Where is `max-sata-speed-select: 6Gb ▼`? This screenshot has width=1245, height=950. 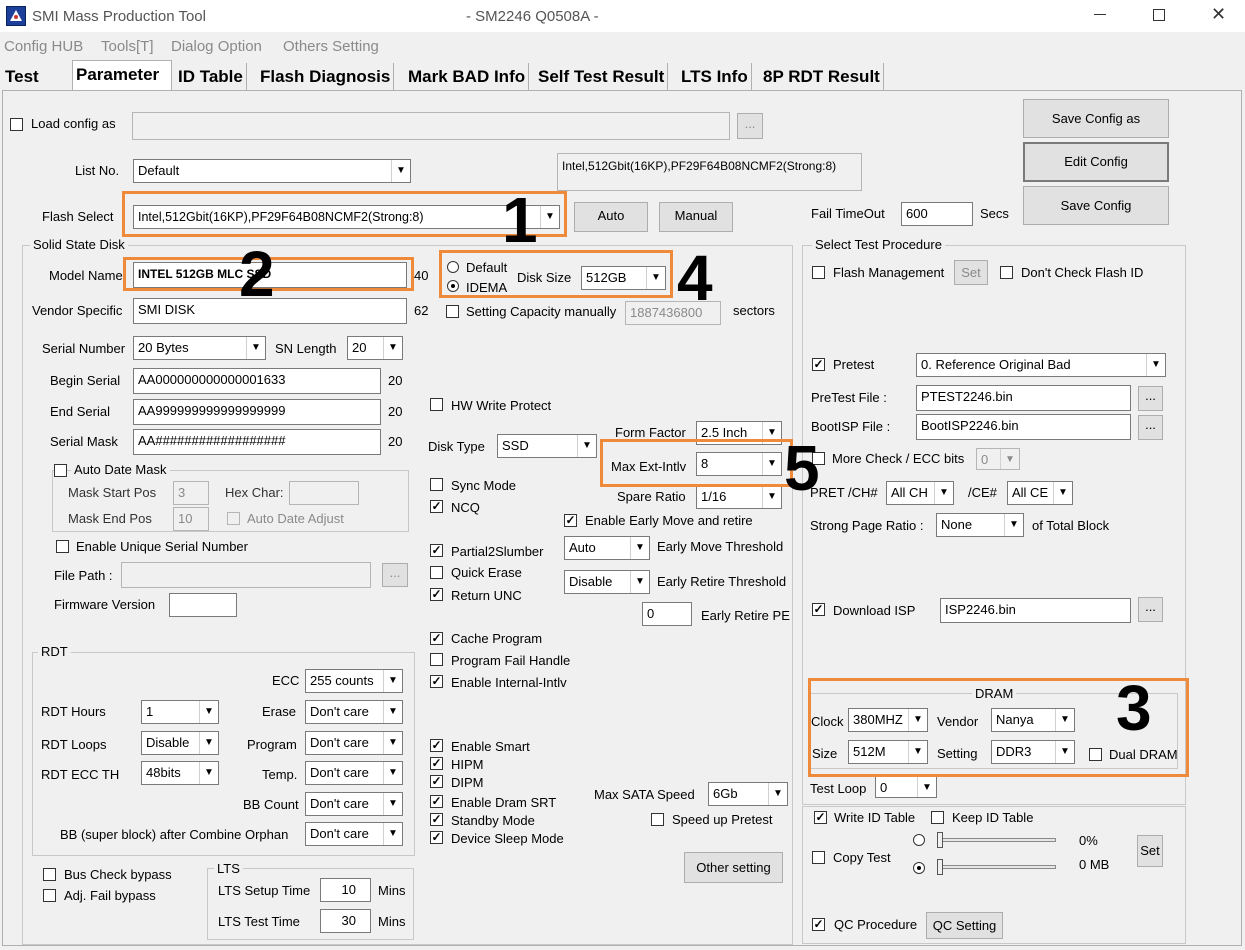
max-sata-speed-select: 6Gb ▼ is located at coordinates (748, 794).